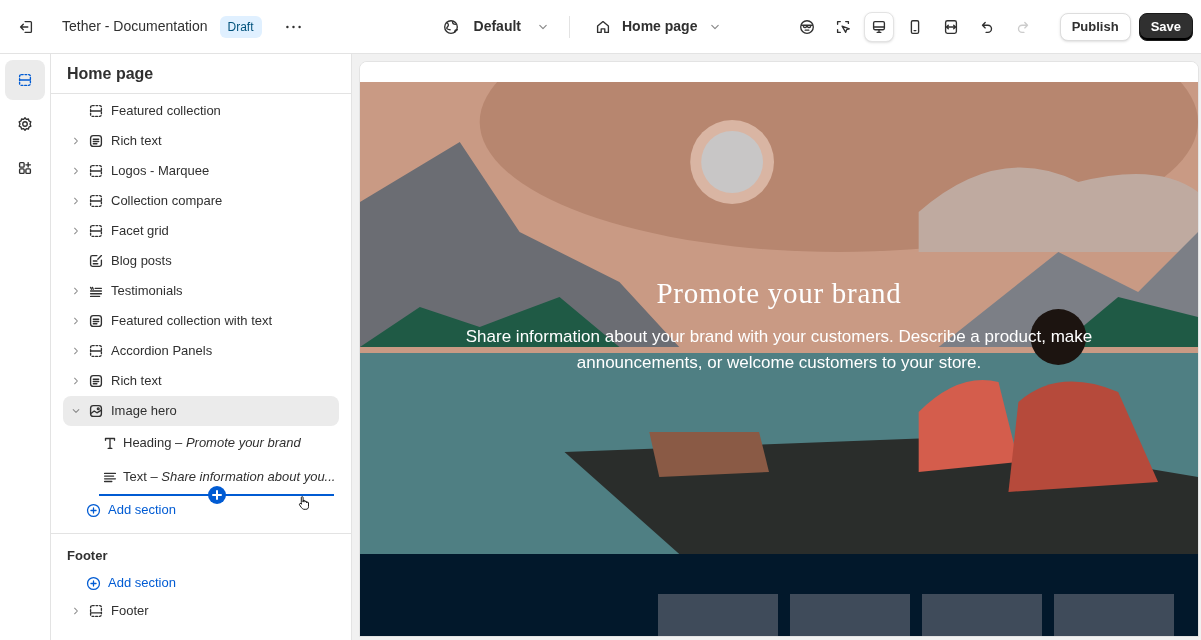 The height and width of the screenshot is (640, 1201). I want to click on panel-title: Home page, so click(110, 73).